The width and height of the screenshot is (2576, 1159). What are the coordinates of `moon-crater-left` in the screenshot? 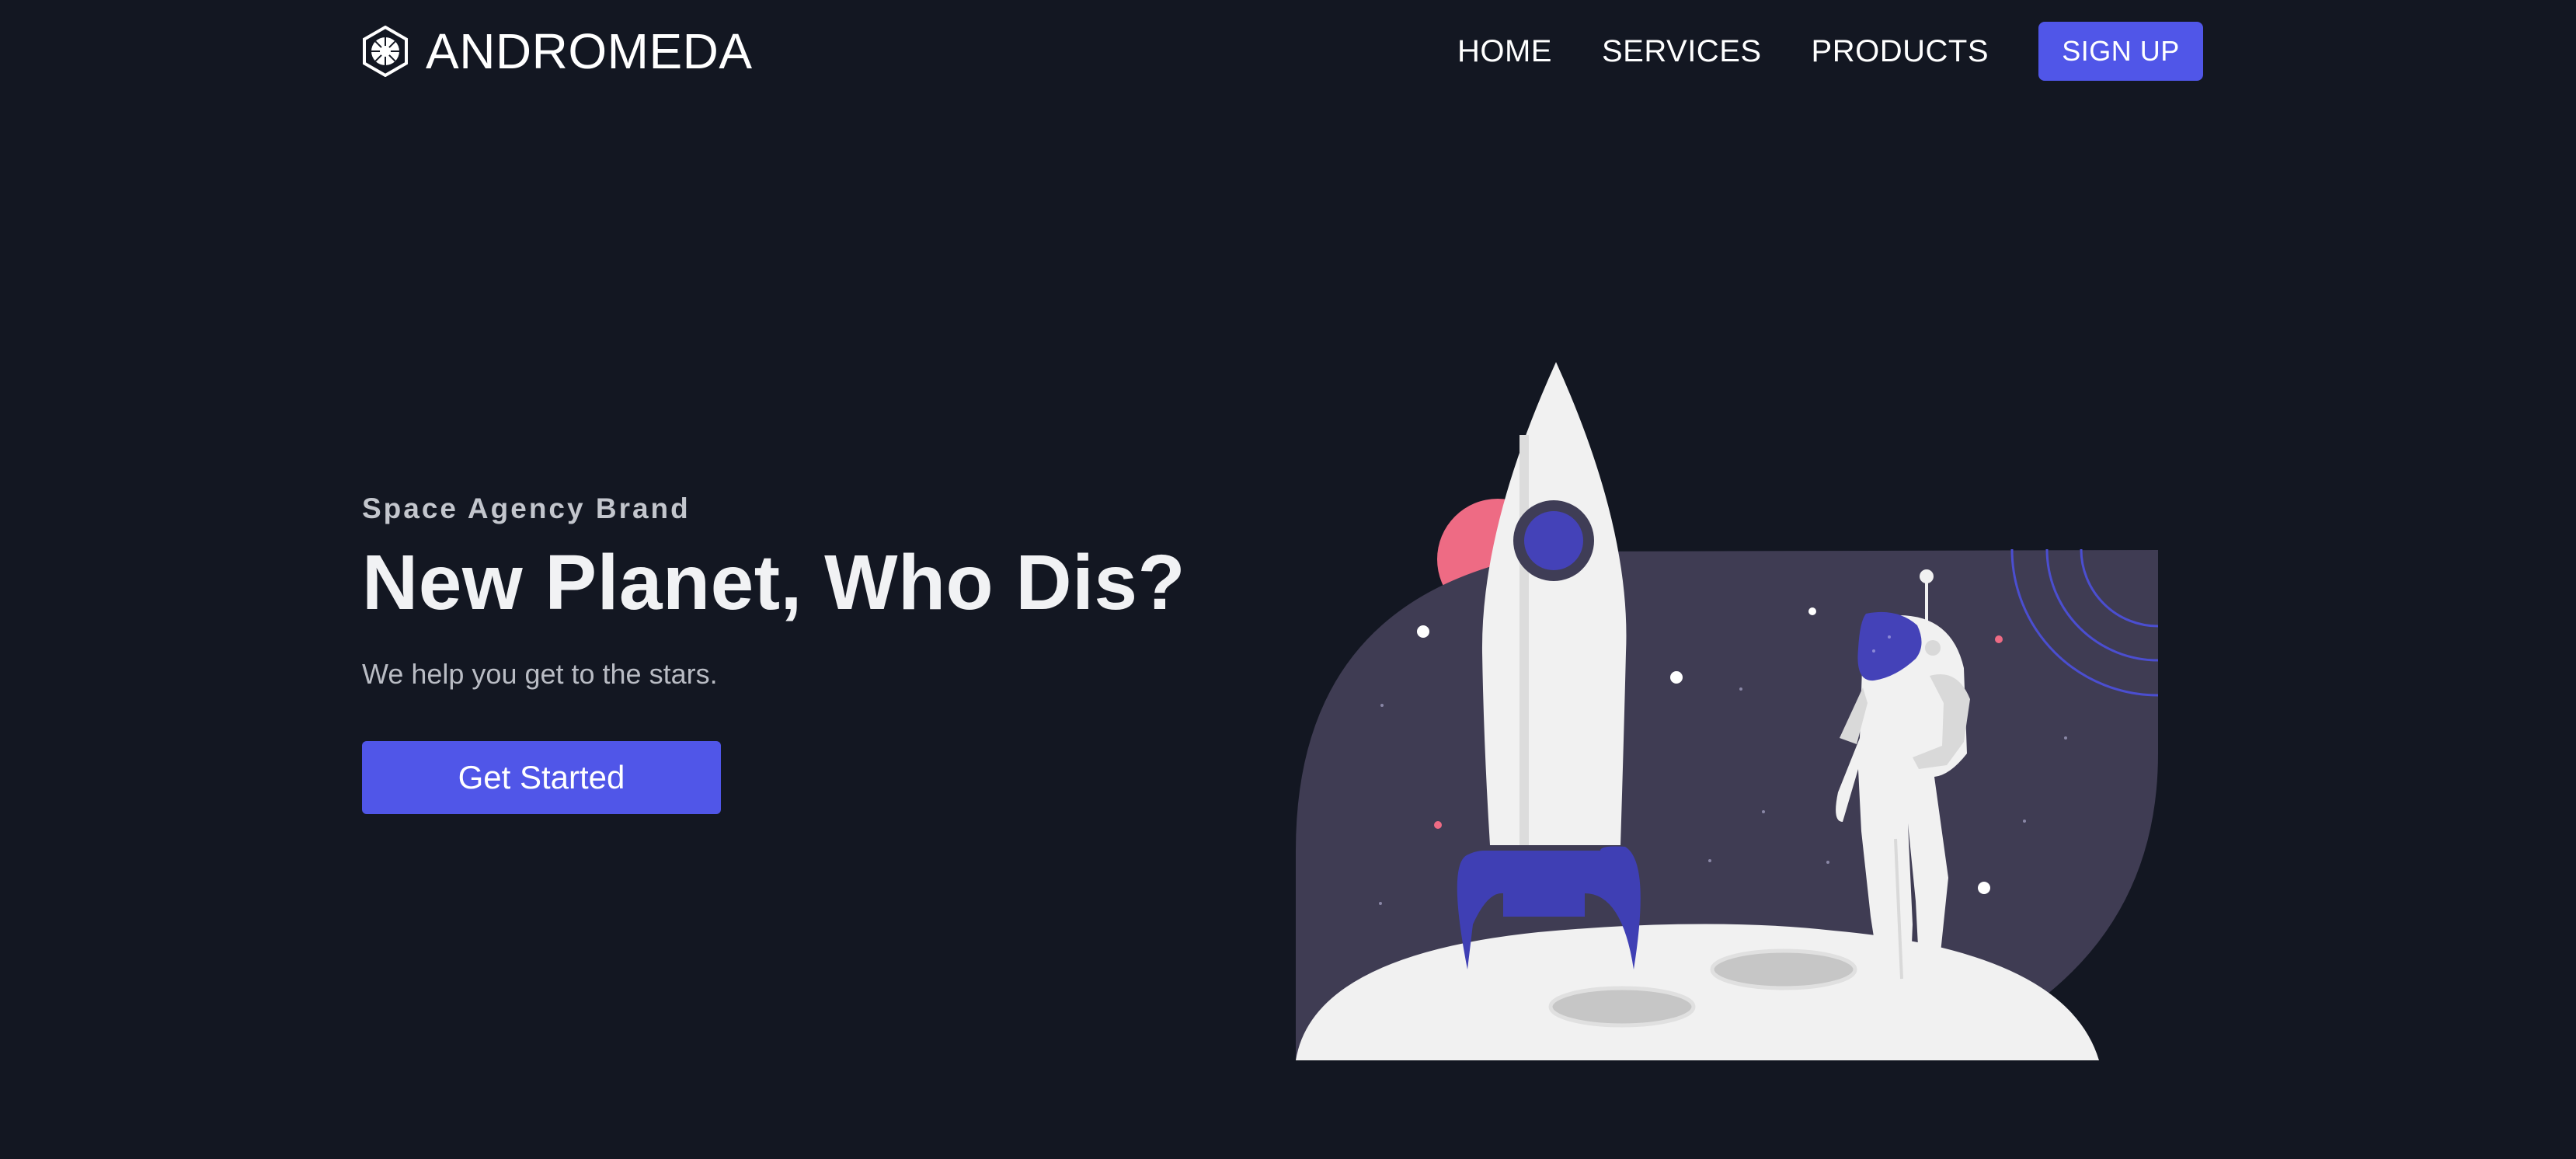 It's located at (1622, 1007).